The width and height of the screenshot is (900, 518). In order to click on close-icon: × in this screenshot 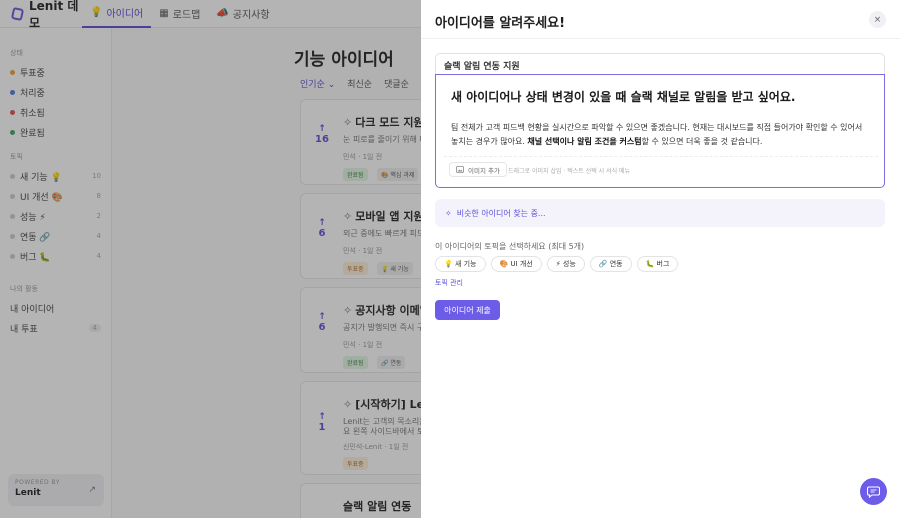, I will do `click(877, 19)`.